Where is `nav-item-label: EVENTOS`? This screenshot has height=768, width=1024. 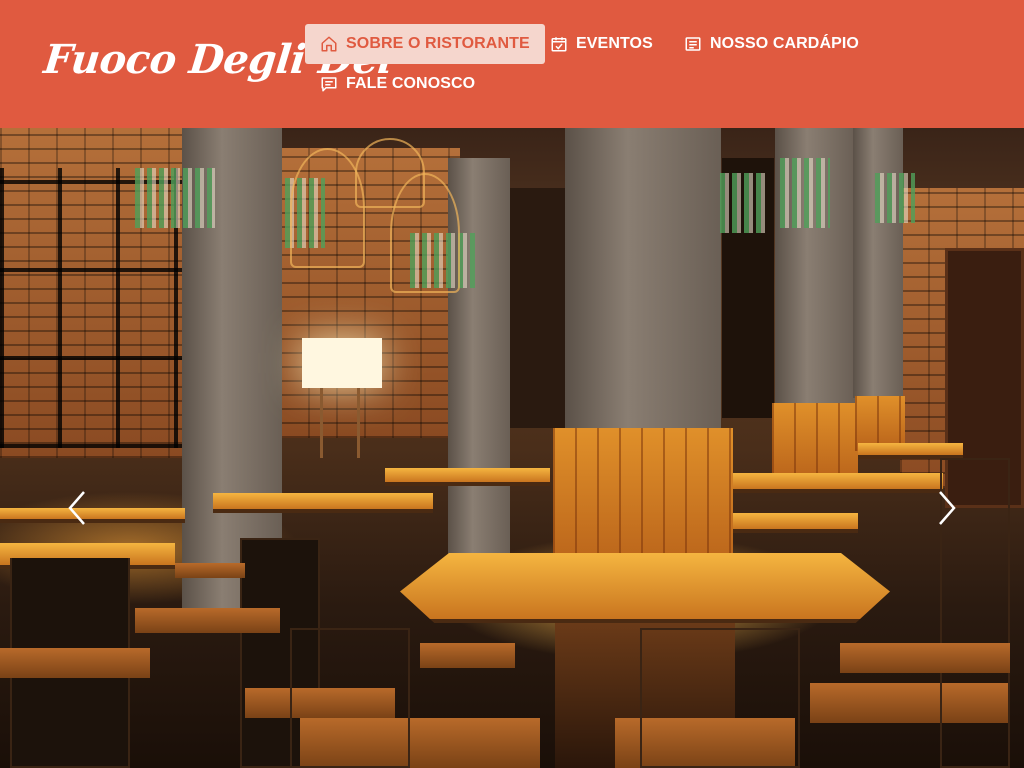
nav-item-label: EVENTOS is located at coordinates (614, 43).